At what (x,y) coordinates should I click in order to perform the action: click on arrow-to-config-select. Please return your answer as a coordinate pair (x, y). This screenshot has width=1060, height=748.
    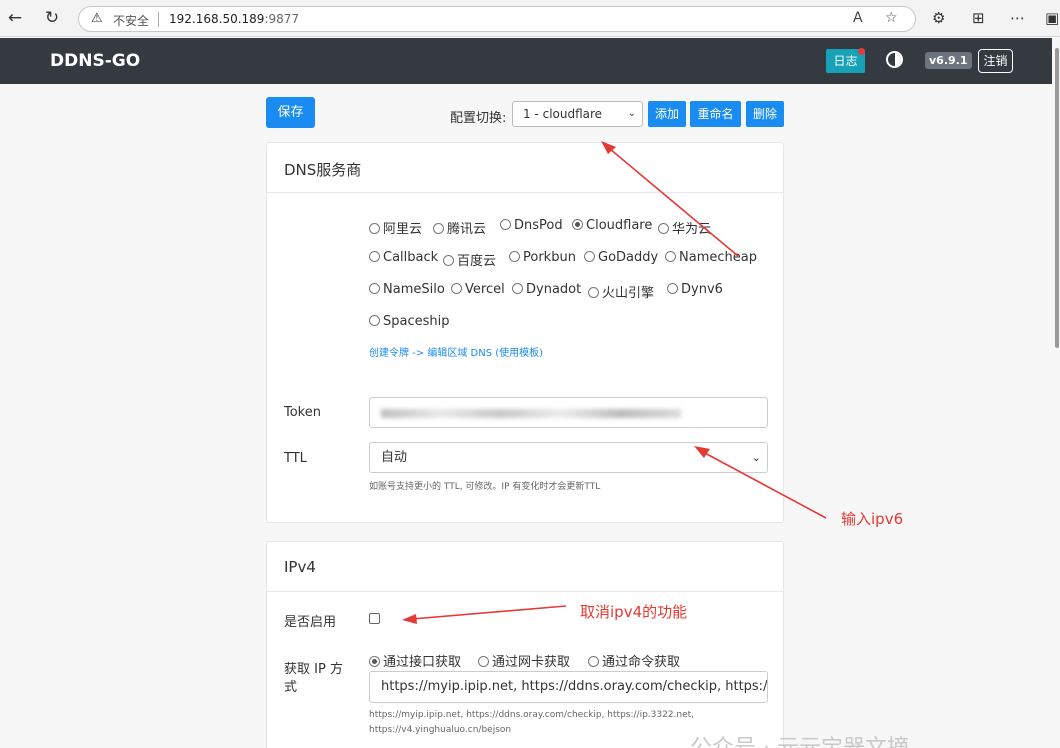
    Looking at the image, I should click on (674, 202).